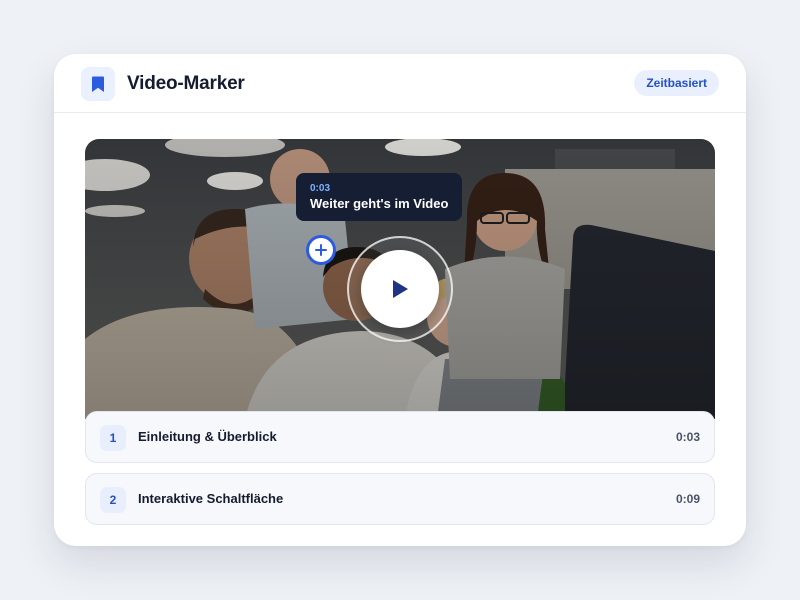 Image resolution: width=800 pixels, height=600 pixels. I want to click on plus-icon, so click(321, 250).